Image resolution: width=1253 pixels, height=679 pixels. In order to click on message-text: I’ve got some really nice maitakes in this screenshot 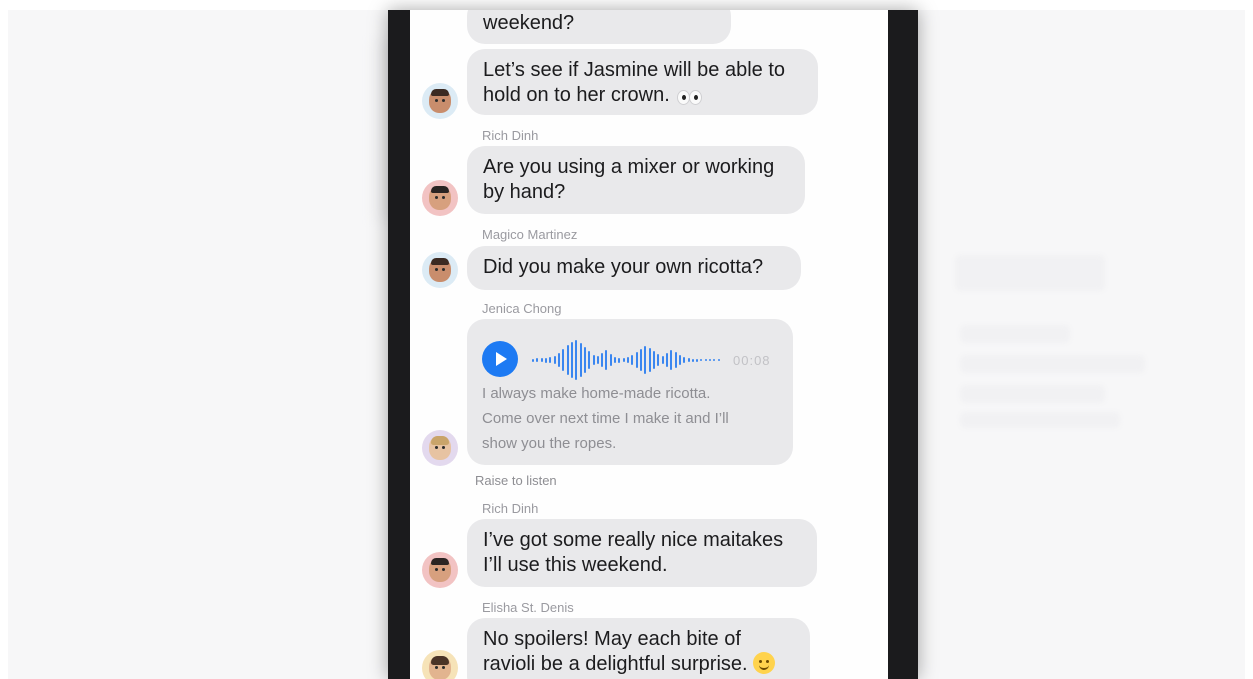, I will do `click(633, 540)`.